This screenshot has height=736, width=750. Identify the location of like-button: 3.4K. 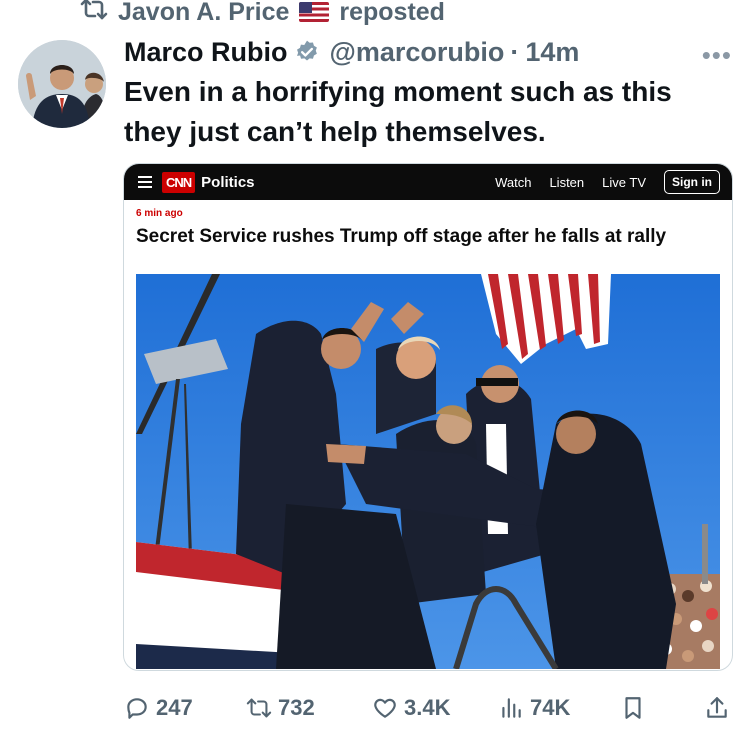
(411, 708).